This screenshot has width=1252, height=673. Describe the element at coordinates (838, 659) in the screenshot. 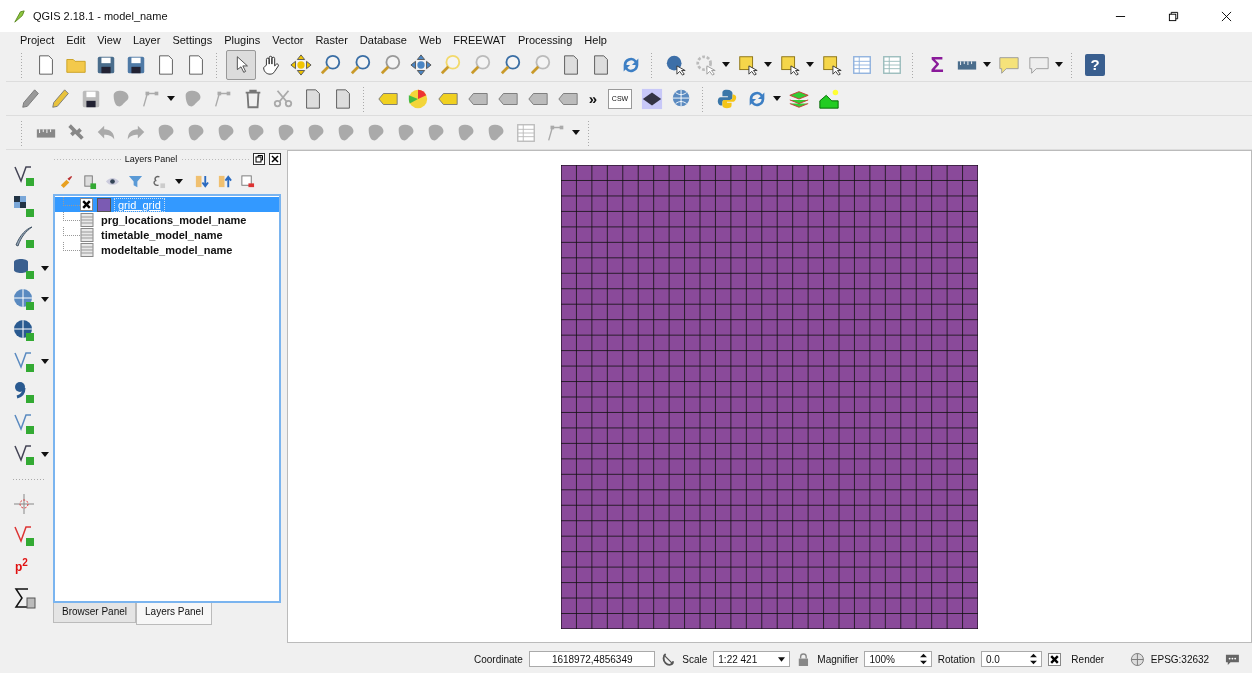

I see `magnifier-label: Magnifier` at that location.